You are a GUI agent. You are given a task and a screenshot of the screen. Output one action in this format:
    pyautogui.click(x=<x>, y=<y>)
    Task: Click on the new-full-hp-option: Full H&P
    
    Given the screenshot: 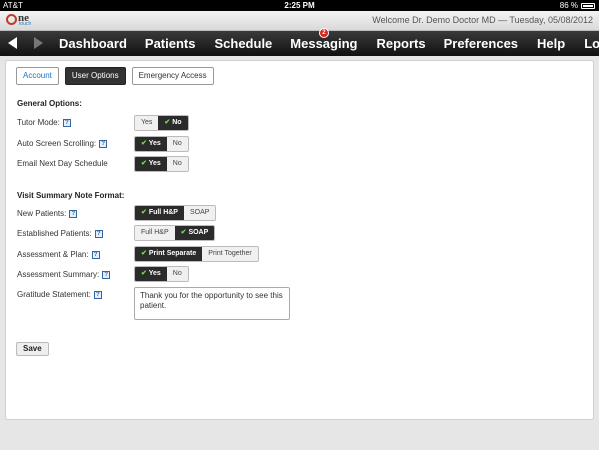 What is the action you would take?
    pyautogui.click(x=159, y=213)
    